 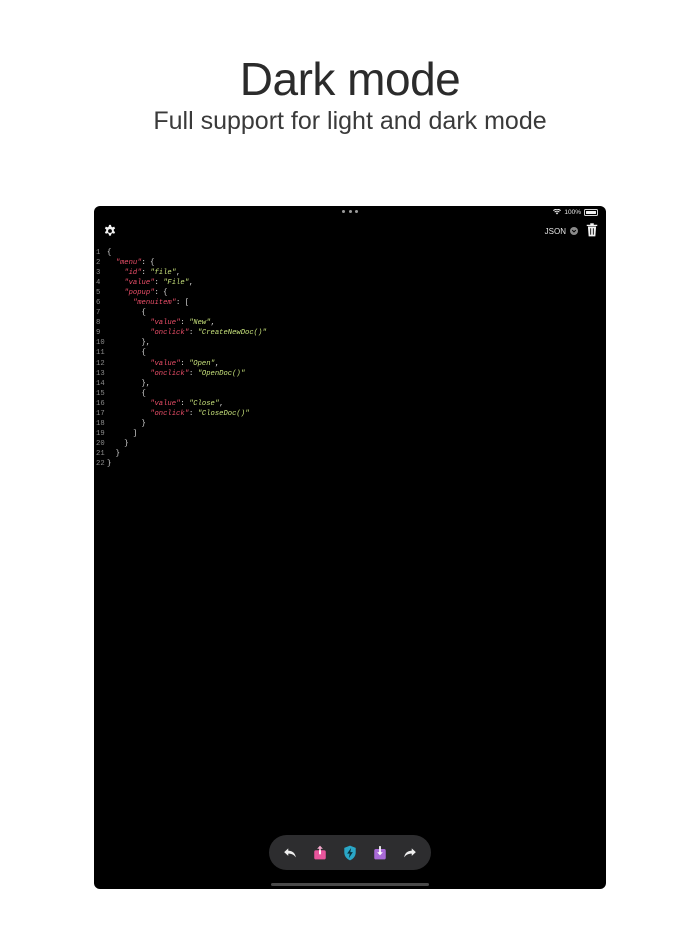 I want to click on line-number: 9, so click(x=98, y=333).